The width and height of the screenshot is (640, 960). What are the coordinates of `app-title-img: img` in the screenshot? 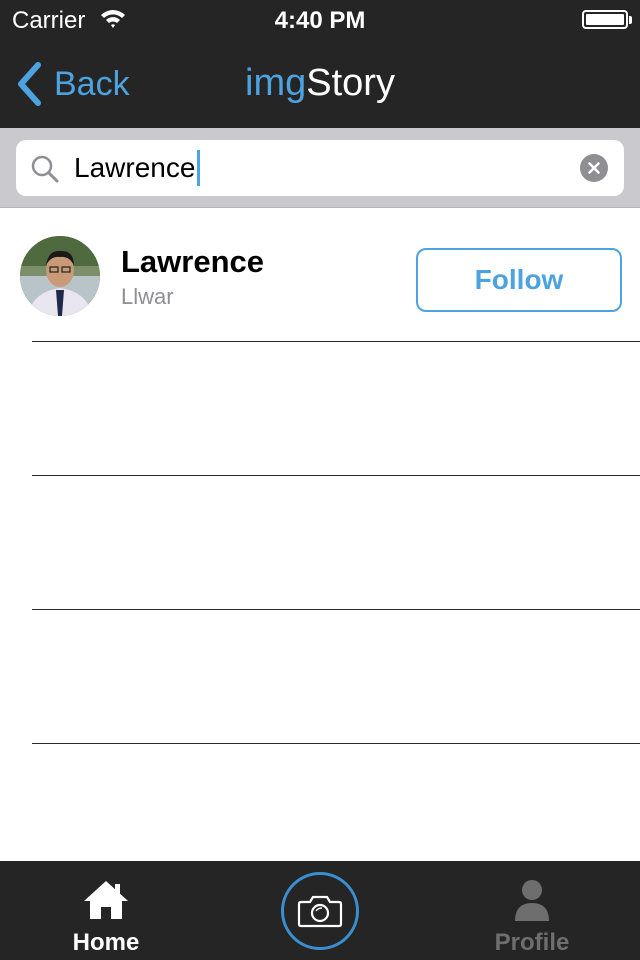 It's located at (276, 83).